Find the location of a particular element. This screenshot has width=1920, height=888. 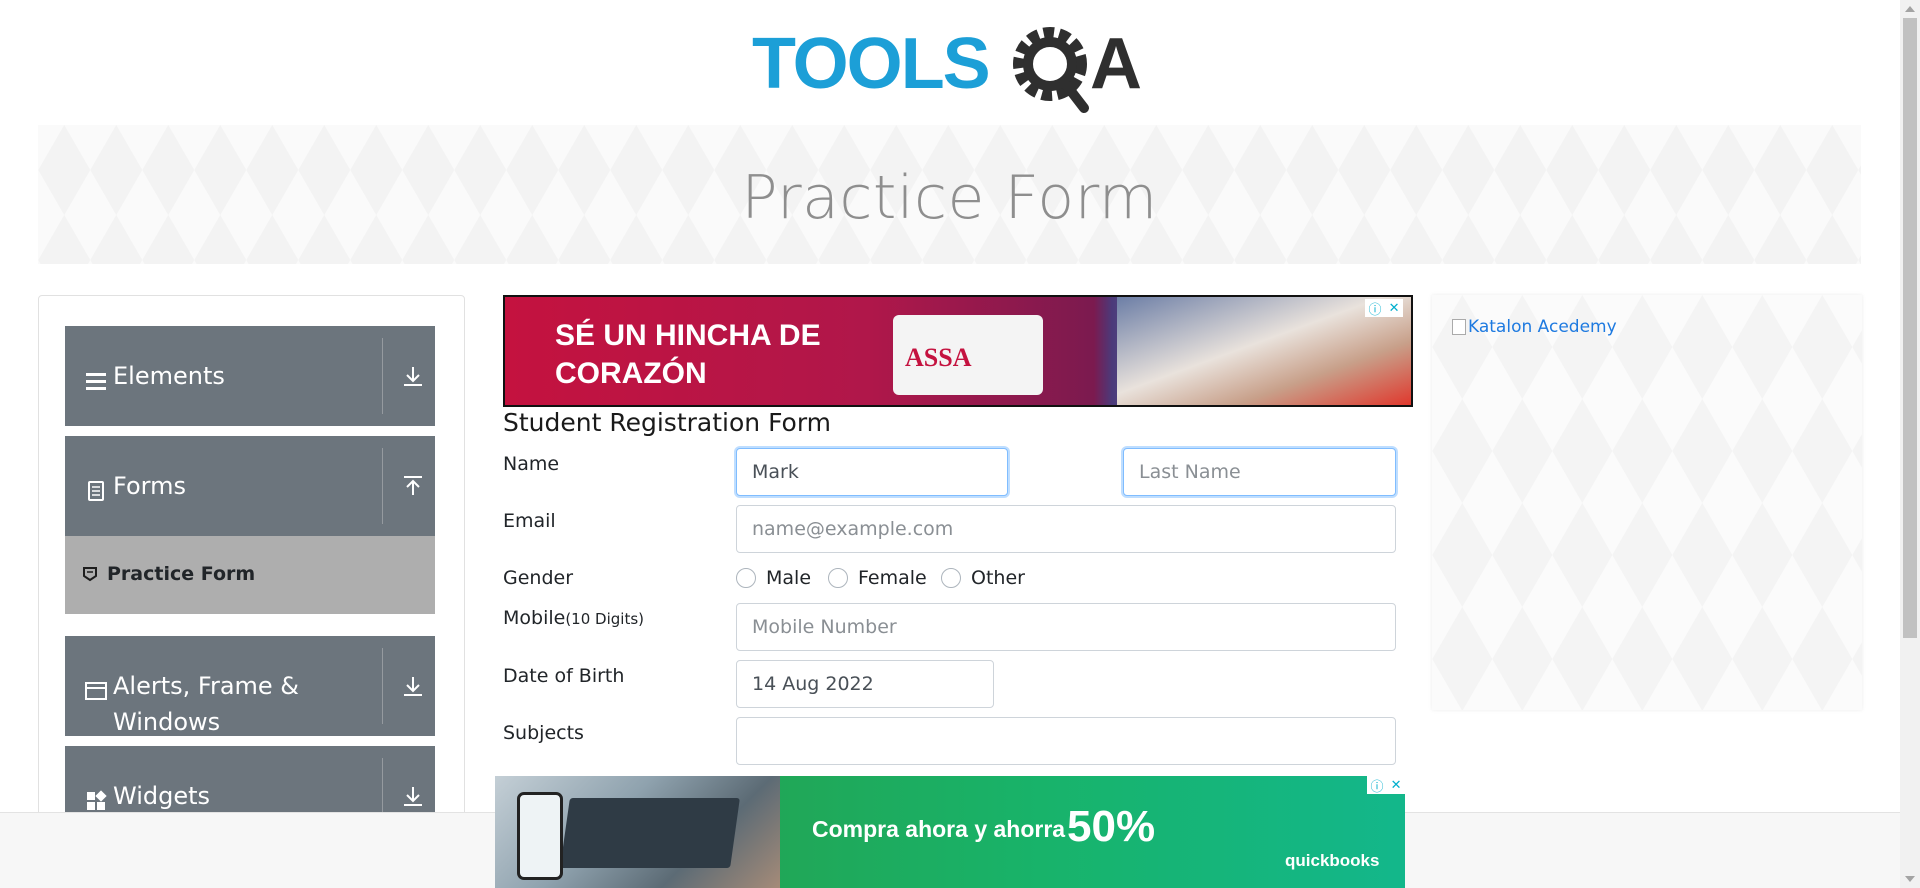

document-icon is located at coordinates (96, 488).